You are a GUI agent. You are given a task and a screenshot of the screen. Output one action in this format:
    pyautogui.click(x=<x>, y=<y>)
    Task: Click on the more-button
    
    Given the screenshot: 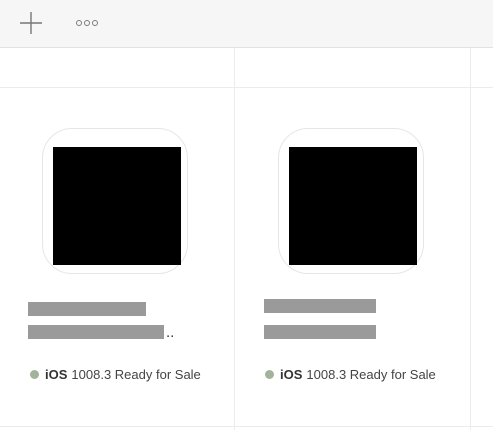 What is the action you would take?
    pyautogui.click(x=87, y=23)
    